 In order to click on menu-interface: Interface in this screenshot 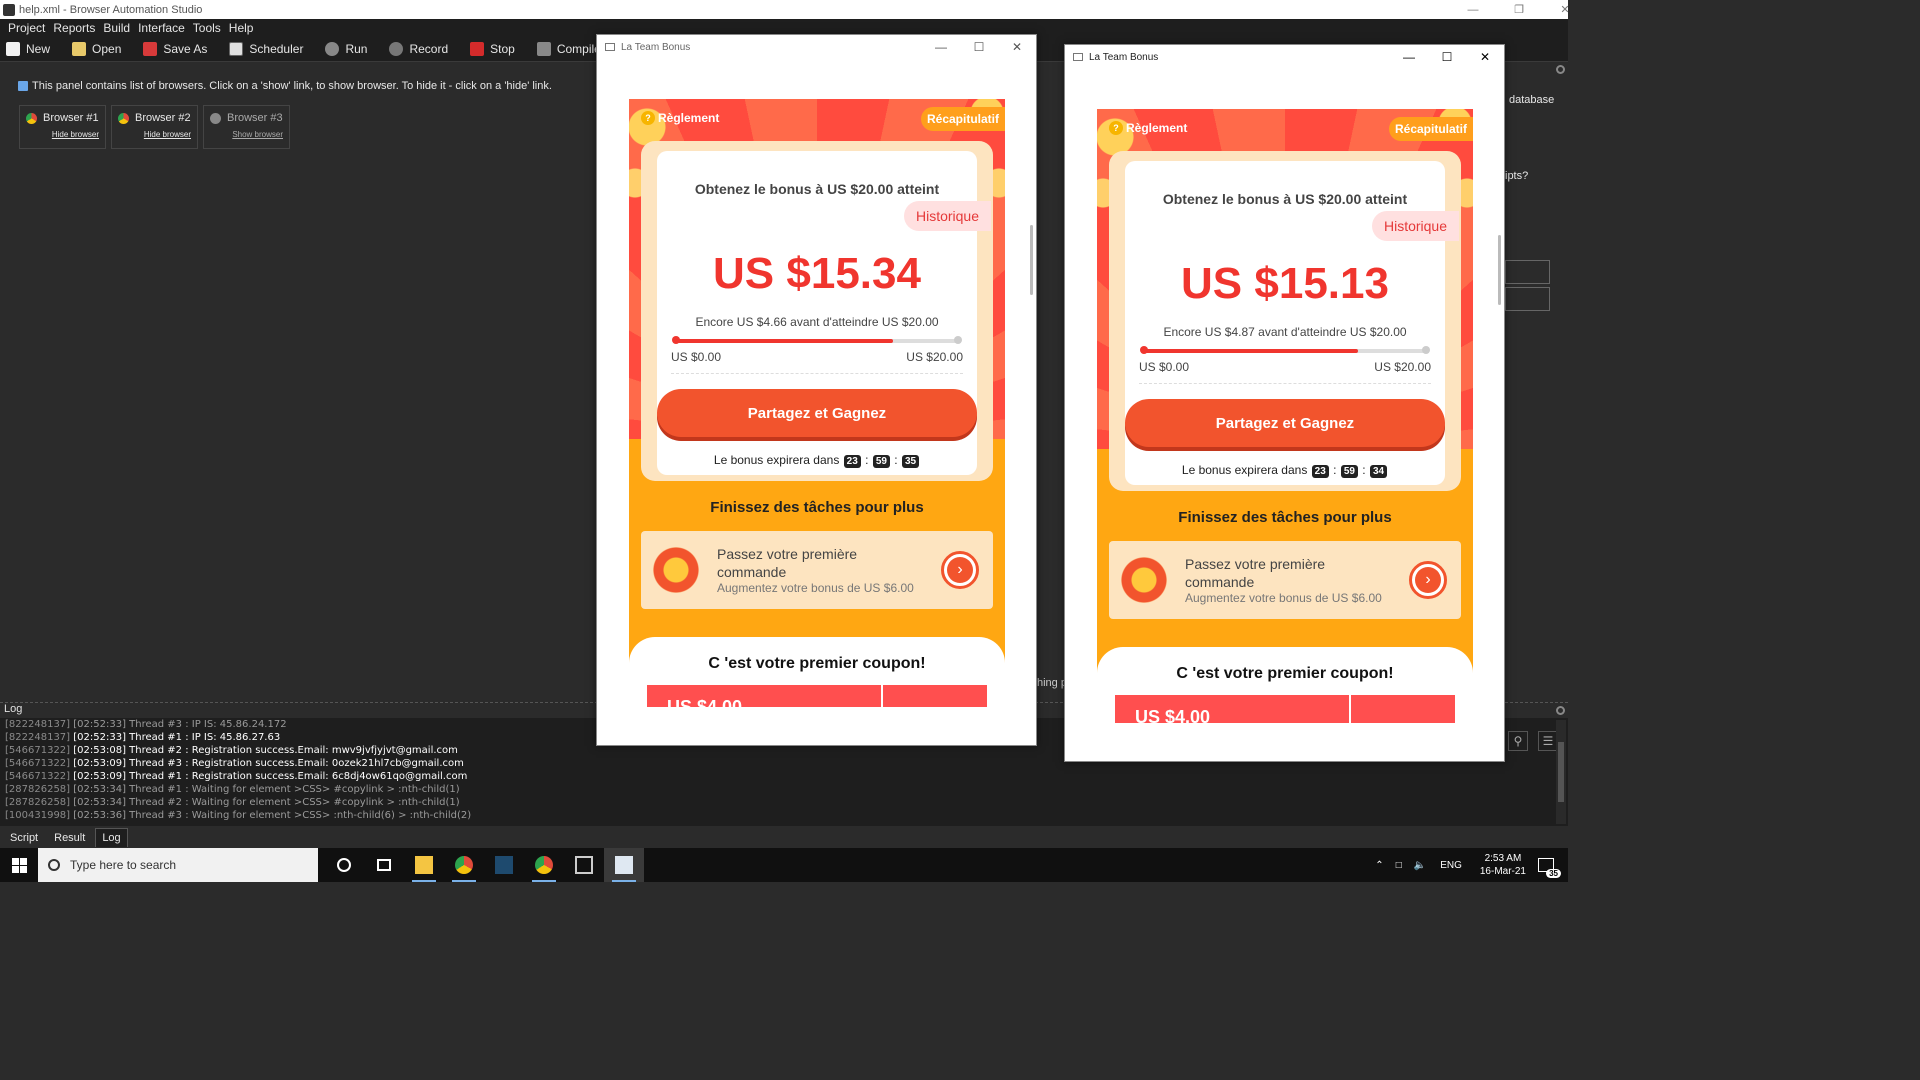, I will do `click(161, 28)`.